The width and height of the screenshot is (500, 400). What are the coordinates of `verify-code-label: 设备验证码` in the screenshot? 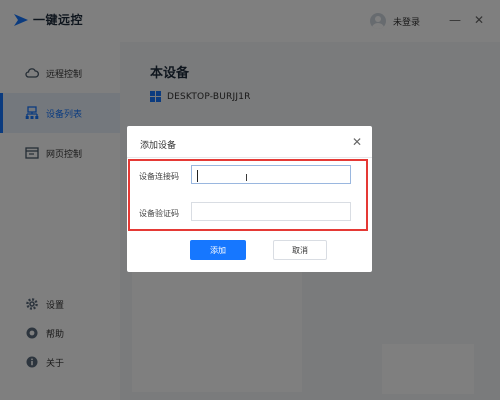 It's located at (159, 213).